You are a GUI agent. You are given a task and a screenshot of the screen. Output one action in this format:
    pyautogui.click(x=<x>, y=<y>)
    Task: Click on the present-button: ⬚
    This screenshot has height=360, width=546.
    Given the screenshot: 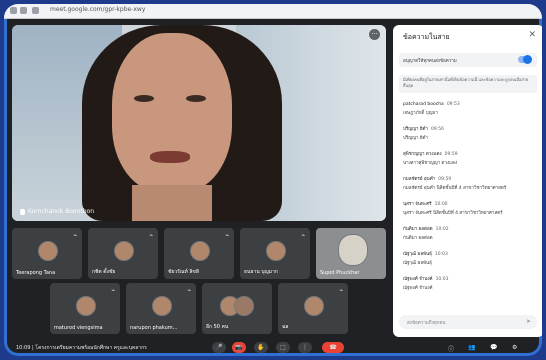 What is the action you would take?
    pyautogui.click(x=283, y=347)
    